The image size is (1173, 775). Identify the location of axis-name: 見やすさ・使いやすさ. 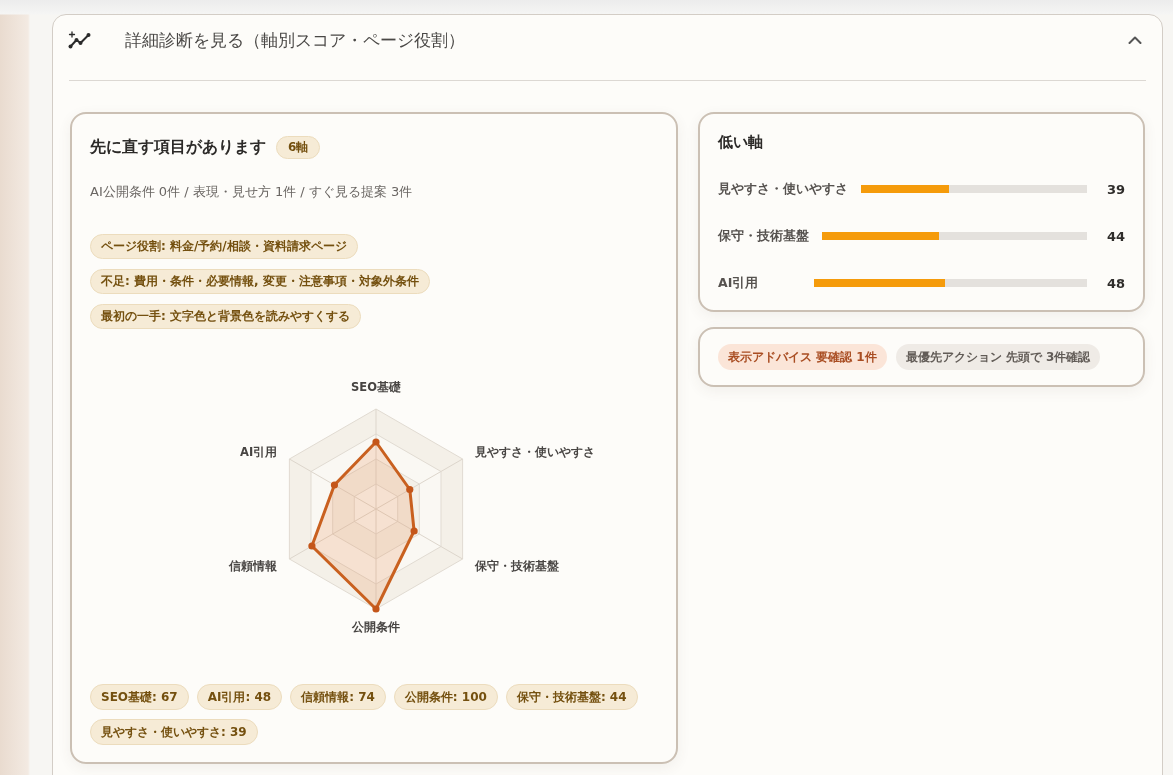
(783, 189).